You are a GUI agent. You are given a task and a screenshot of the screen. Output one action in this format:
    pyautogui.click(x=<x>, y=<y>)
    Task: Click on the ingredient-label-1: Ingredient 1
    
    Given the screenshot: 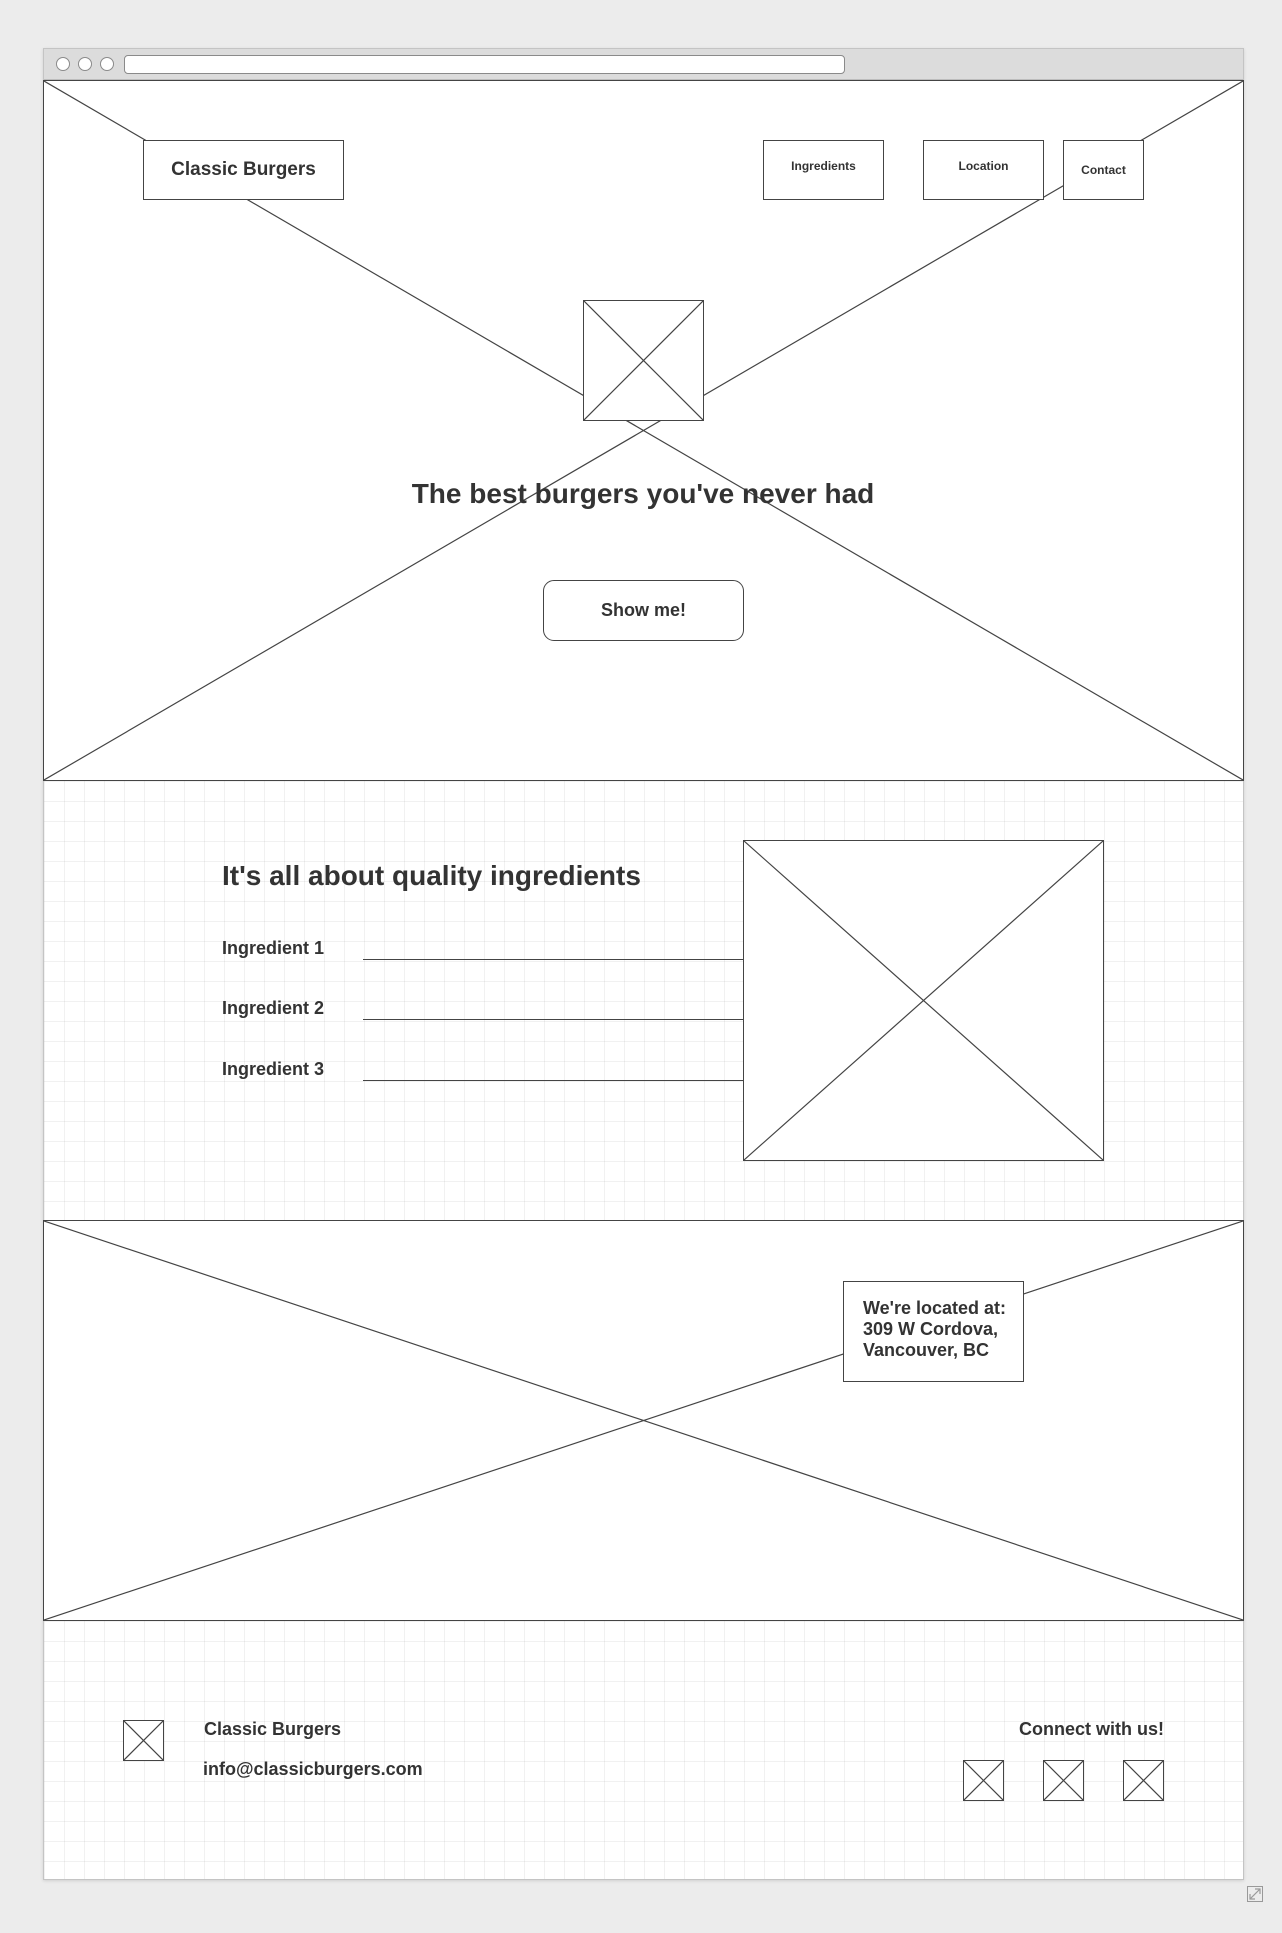 What is the action you would take?
    pyautogui.click(x=273, y=948)
    